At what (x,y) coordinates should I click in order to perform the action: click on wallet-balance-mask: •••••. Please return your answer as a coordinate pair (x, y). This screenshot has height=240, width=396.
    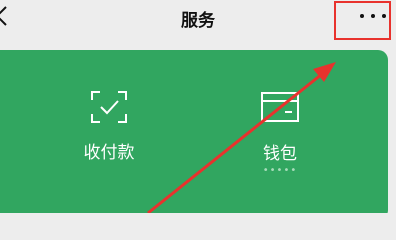
    Looking at the image, I should click on (280, 170).